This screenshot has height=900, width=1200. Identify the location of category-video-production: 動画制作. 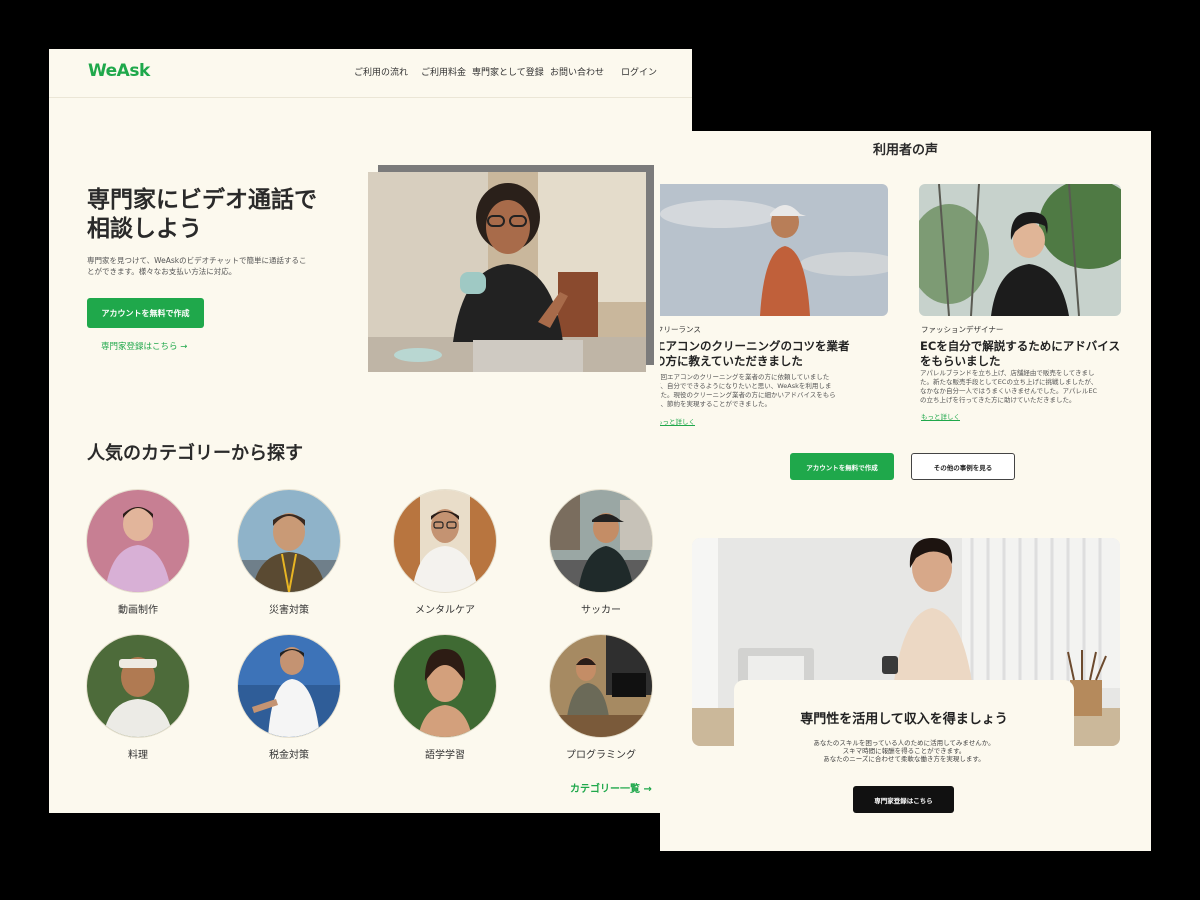
(138, 552).